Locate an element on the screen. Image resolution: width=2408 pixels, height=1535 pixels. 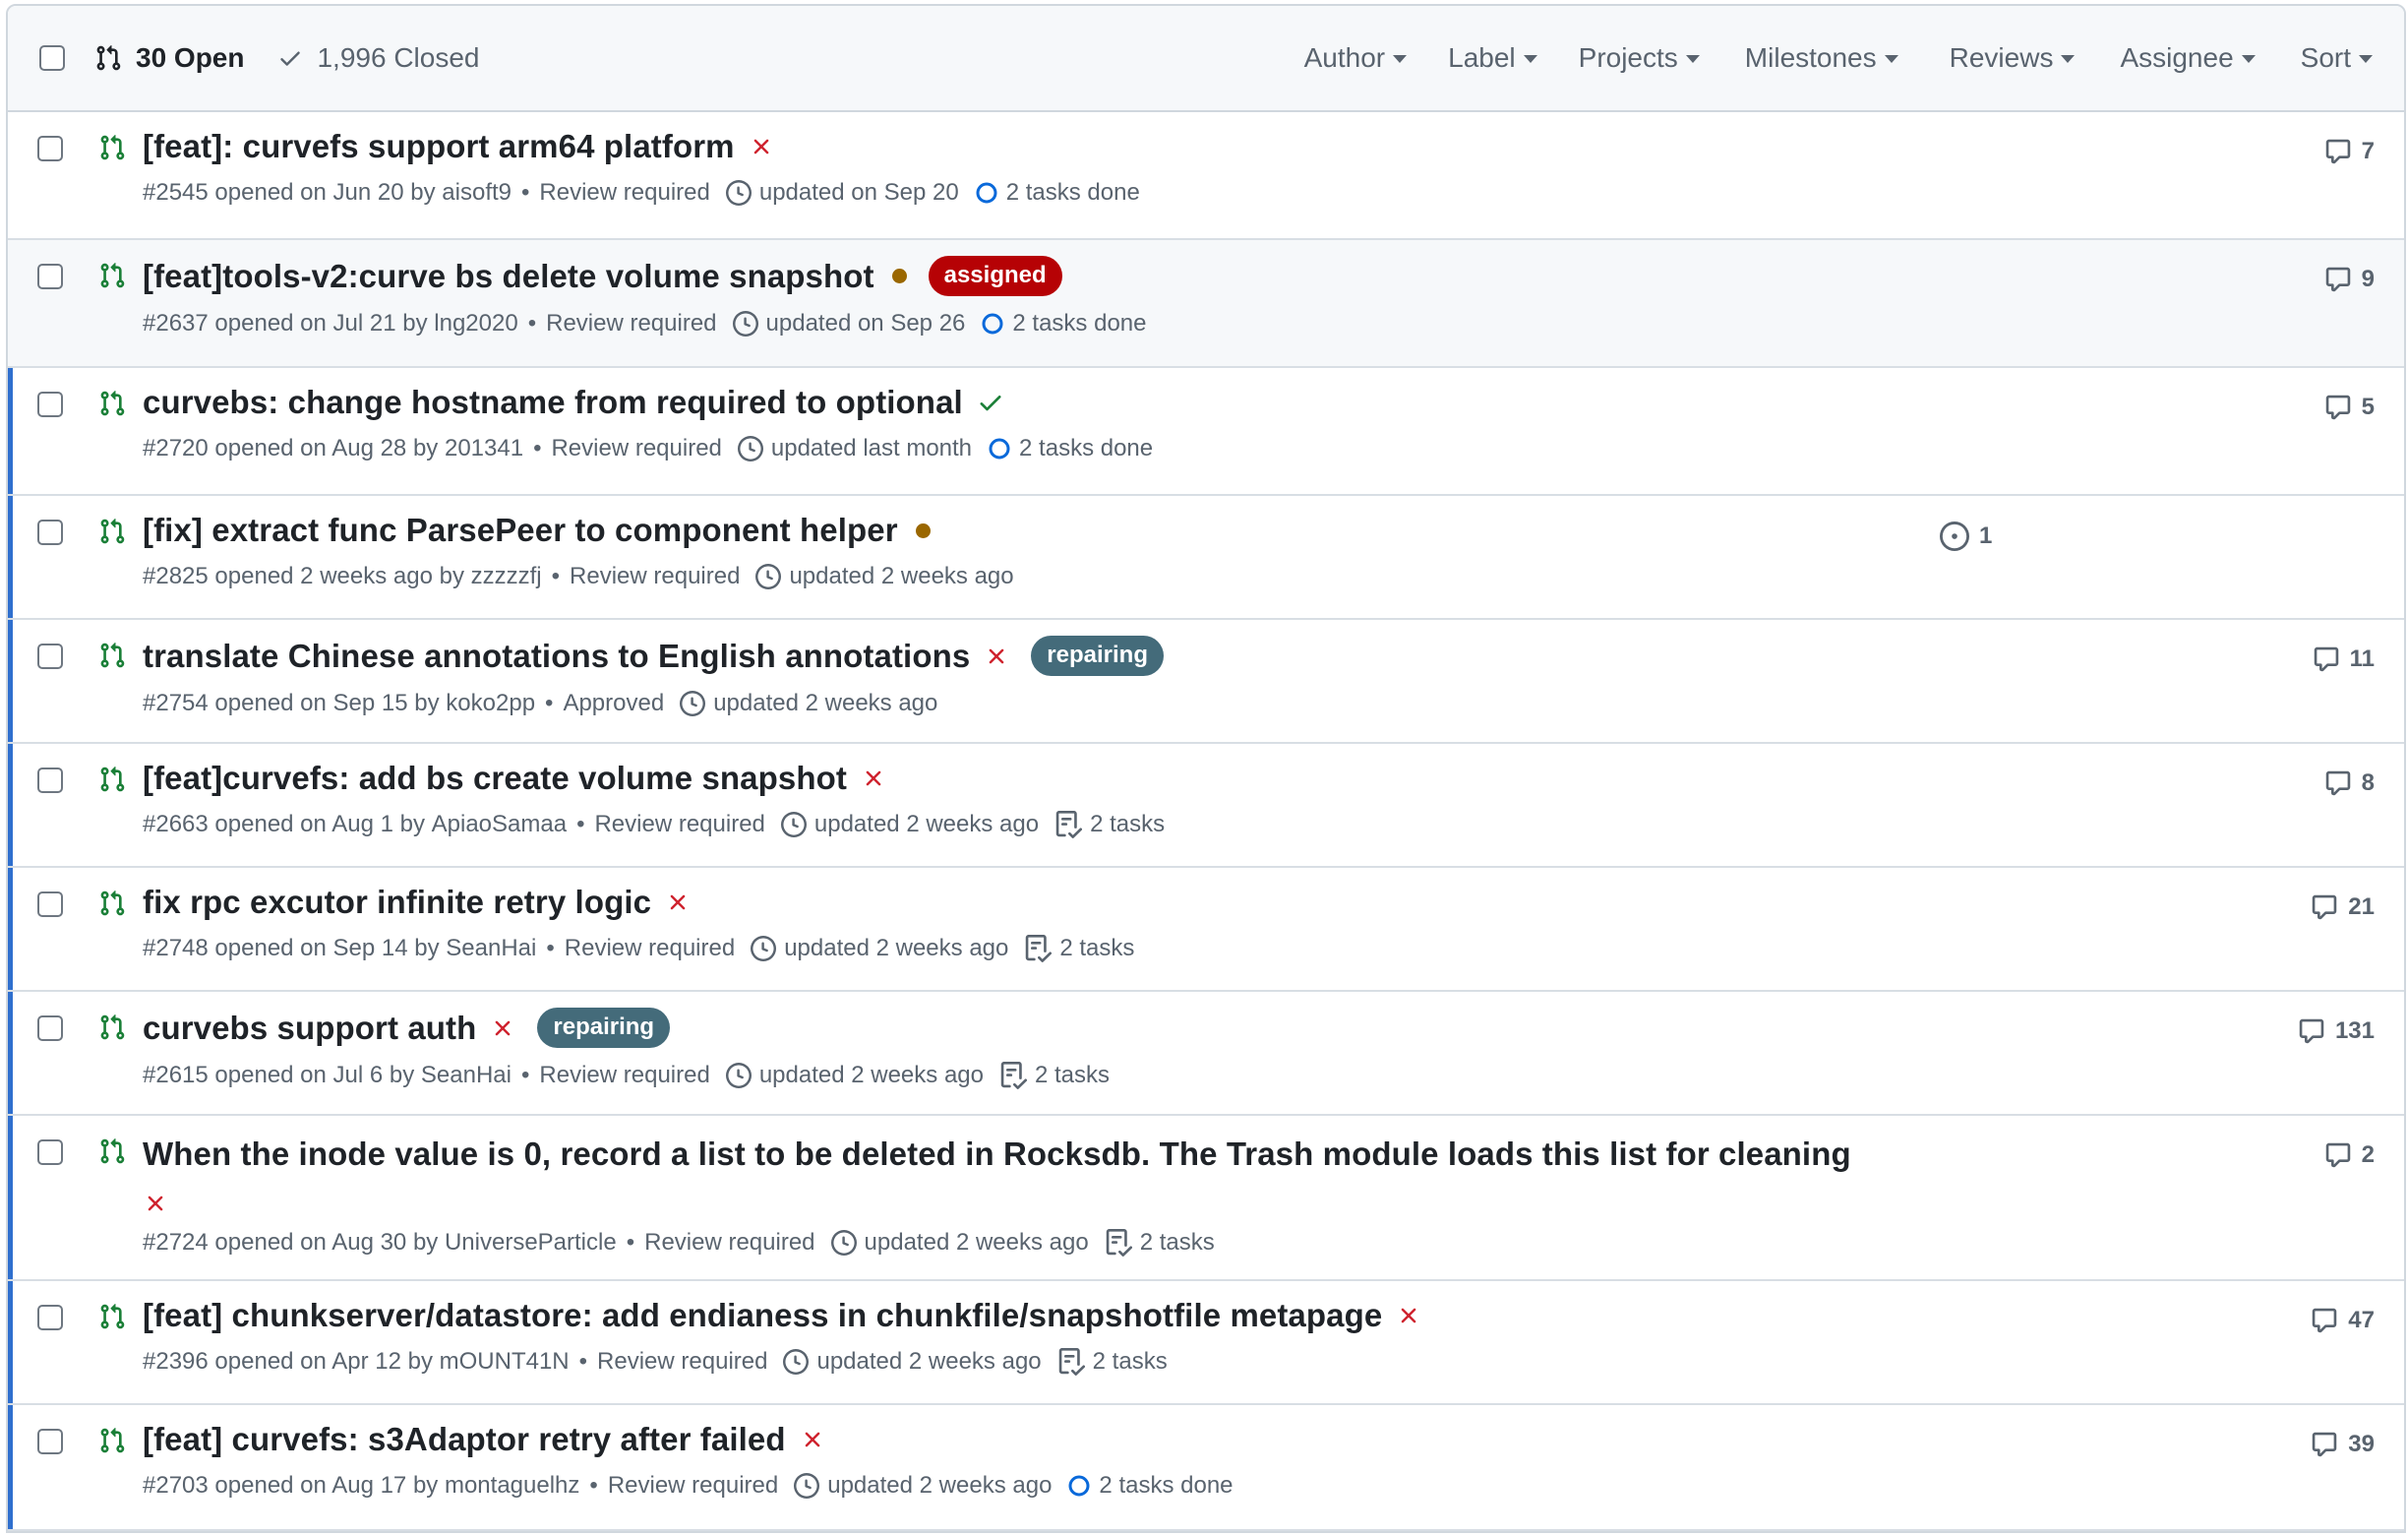
assignee-filter: Assignee is located at coordinates (2188, 58).